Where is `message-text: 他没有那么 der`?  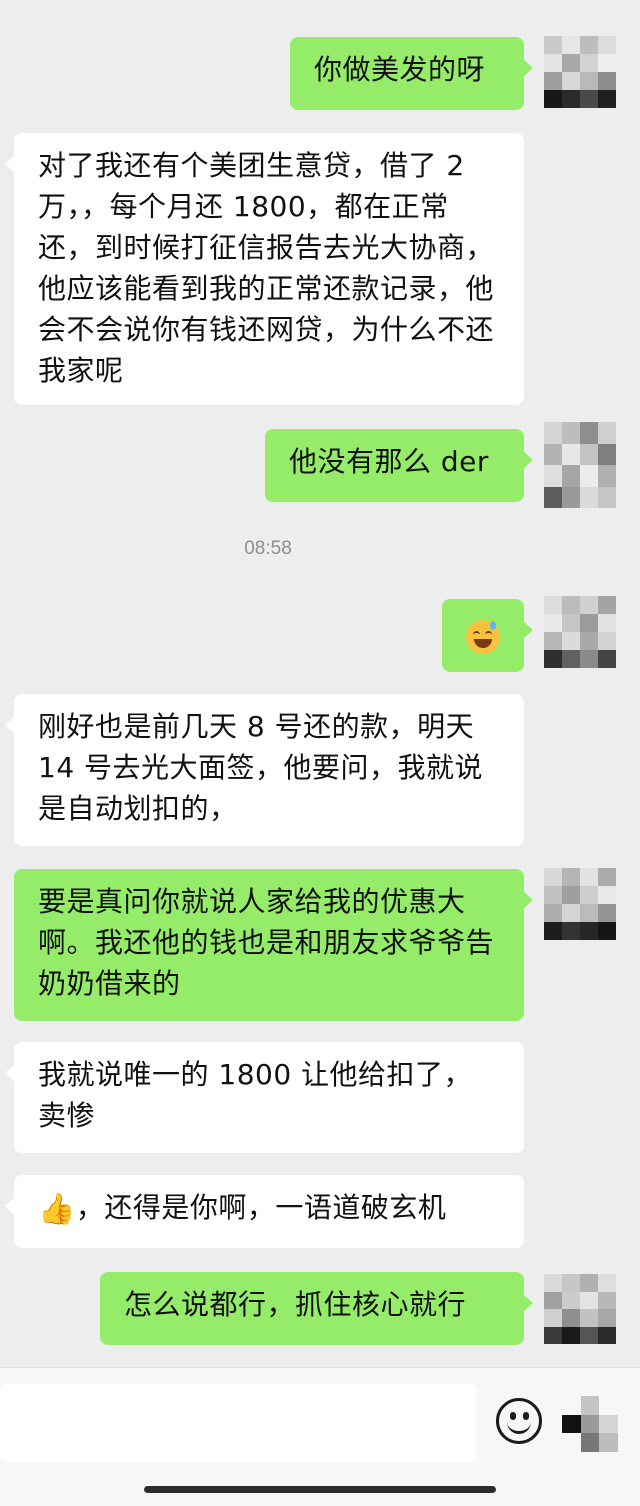 message-text: 他没有那么 der is located at coordinates (389, 461).